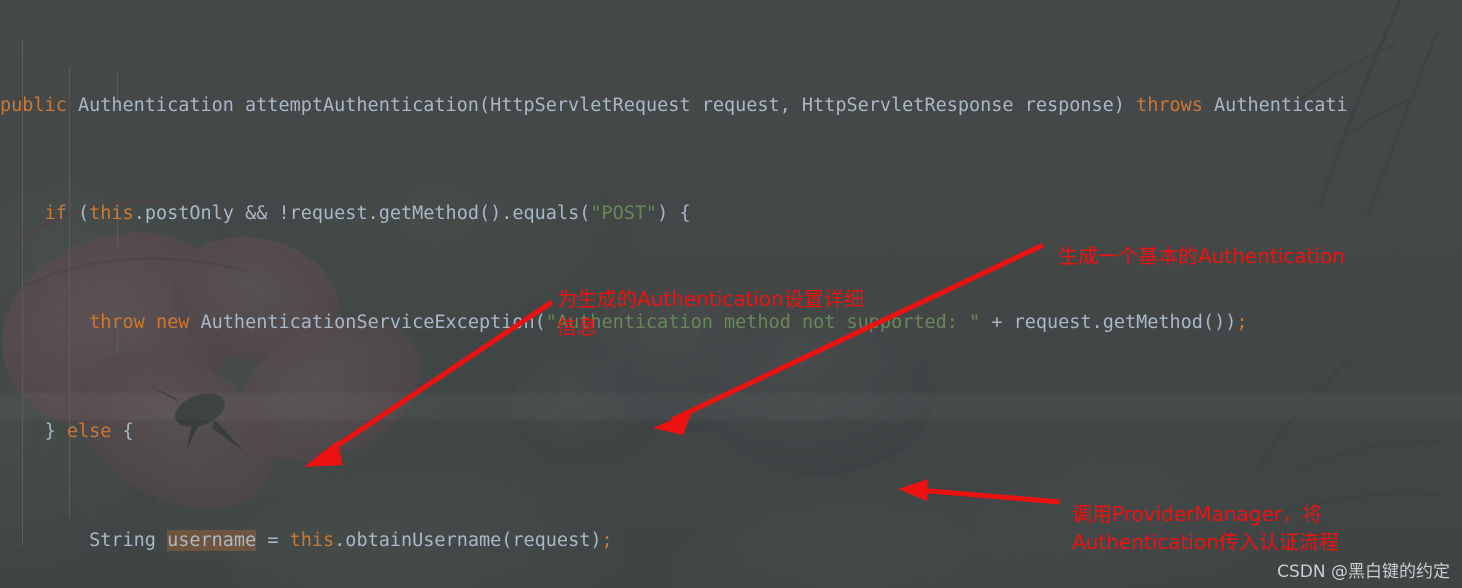  What do you see at coordinates (624, 214) in the screenshot?
I see `string-post: "POST"` at bounding box center [624, 214].